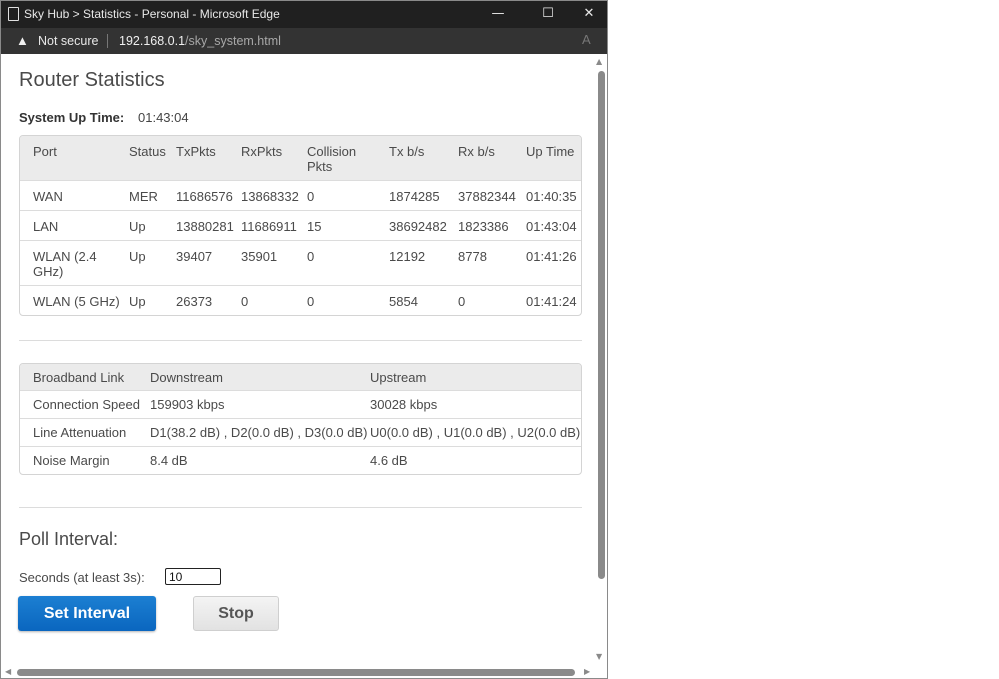 This screenshot has height=679, width=999. What do you see at coordinates (208, 158) in the screenshot?
I see `column-header: TxPkts` at bounding box center [208, 158].